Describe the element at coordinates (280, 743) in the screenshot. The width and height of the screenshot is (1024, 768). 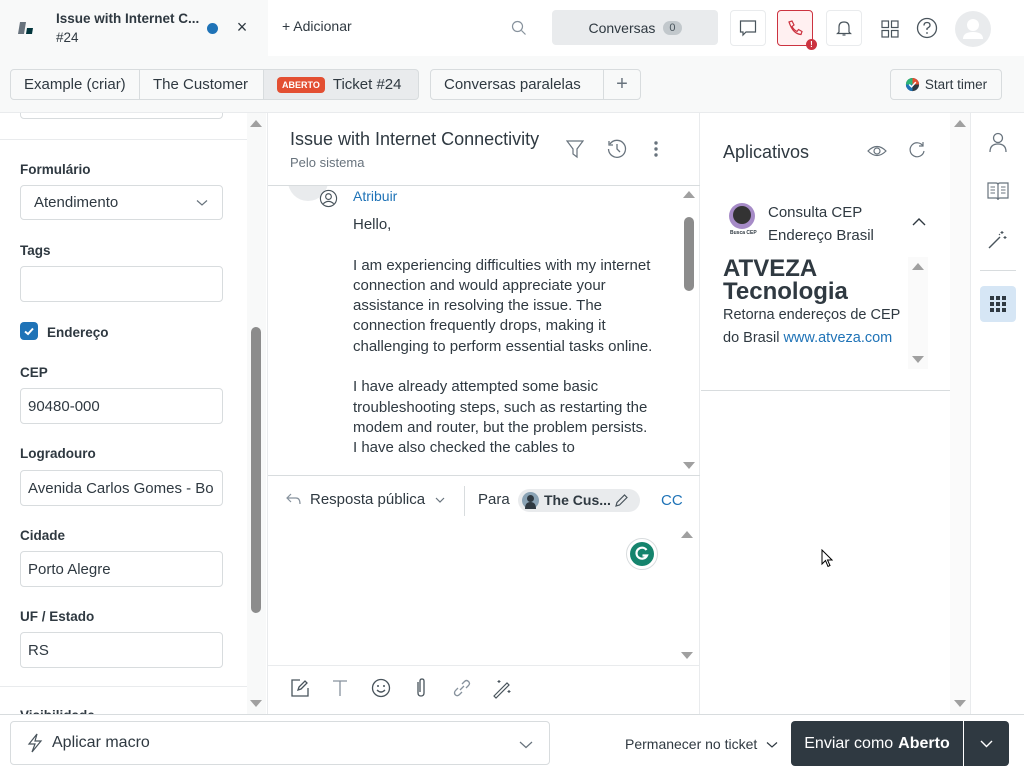
I see `apply-macro-select: Aplicar macro` at that location.